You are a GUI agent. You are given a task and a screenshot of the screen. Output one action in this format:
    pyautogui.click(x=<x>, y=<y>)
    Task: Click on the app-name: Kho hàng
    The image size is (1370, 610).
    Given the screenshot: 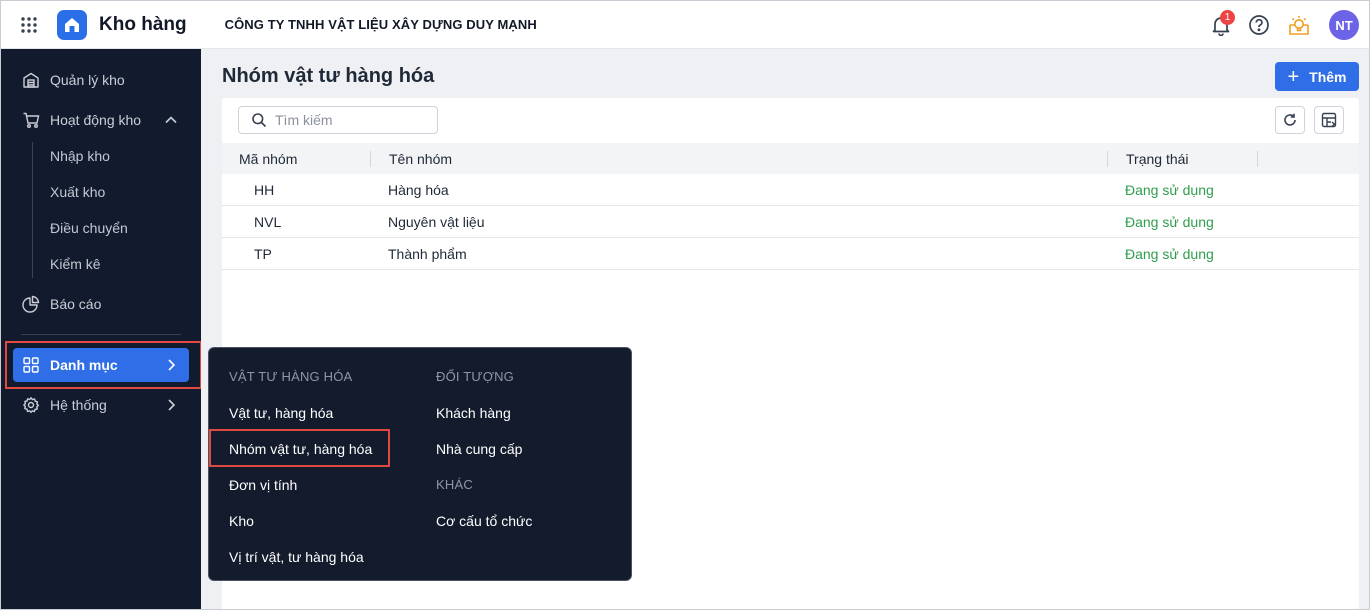 What is the action you would take?
    pyautogui.click(x=143, y=24)
    